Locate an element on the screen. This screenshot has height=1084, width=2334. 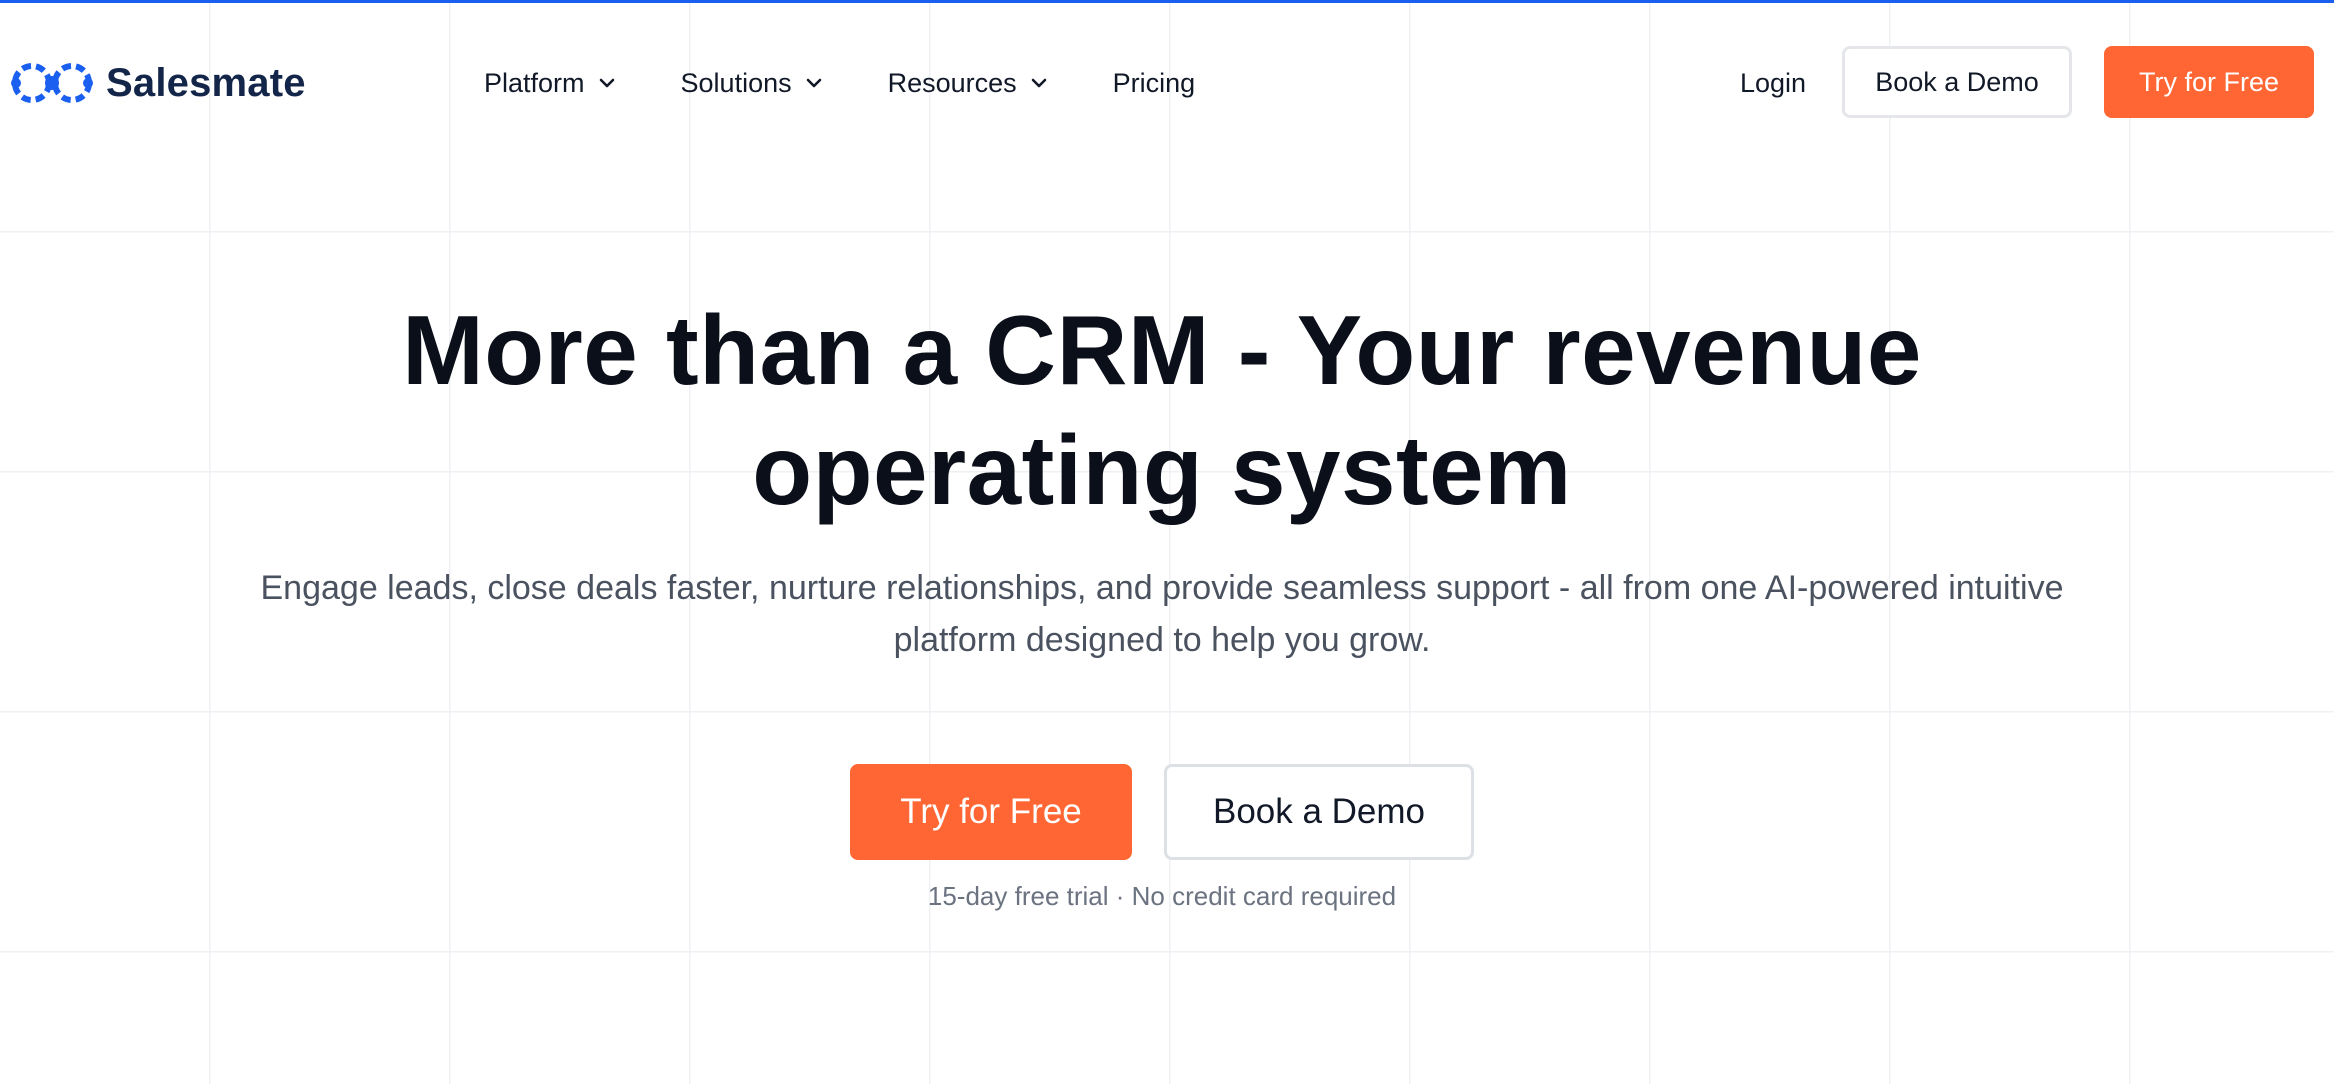
hero-subtitle-line-2: platform designed to help you grow. is located at coordinates (1162, 640).